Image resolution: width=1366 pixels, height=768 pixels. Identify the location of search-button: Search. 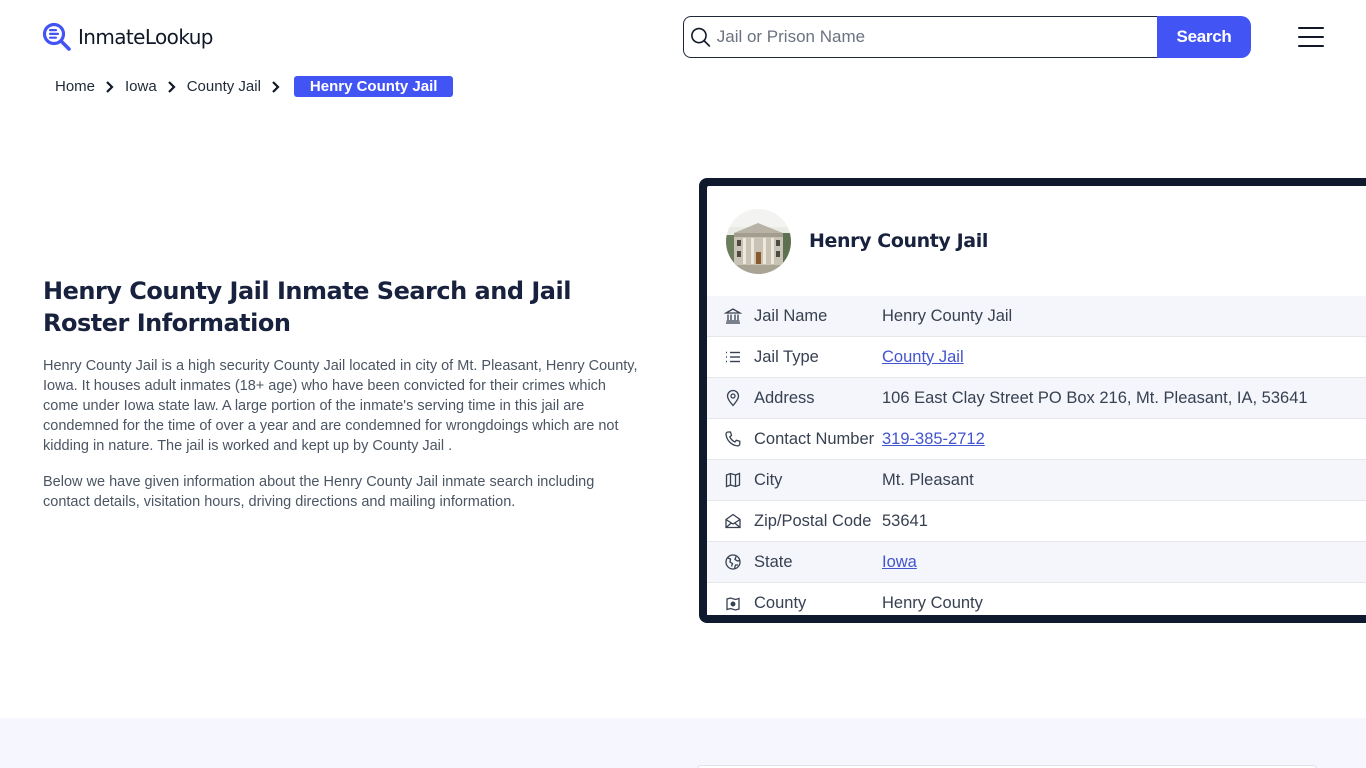
(1204, 37).